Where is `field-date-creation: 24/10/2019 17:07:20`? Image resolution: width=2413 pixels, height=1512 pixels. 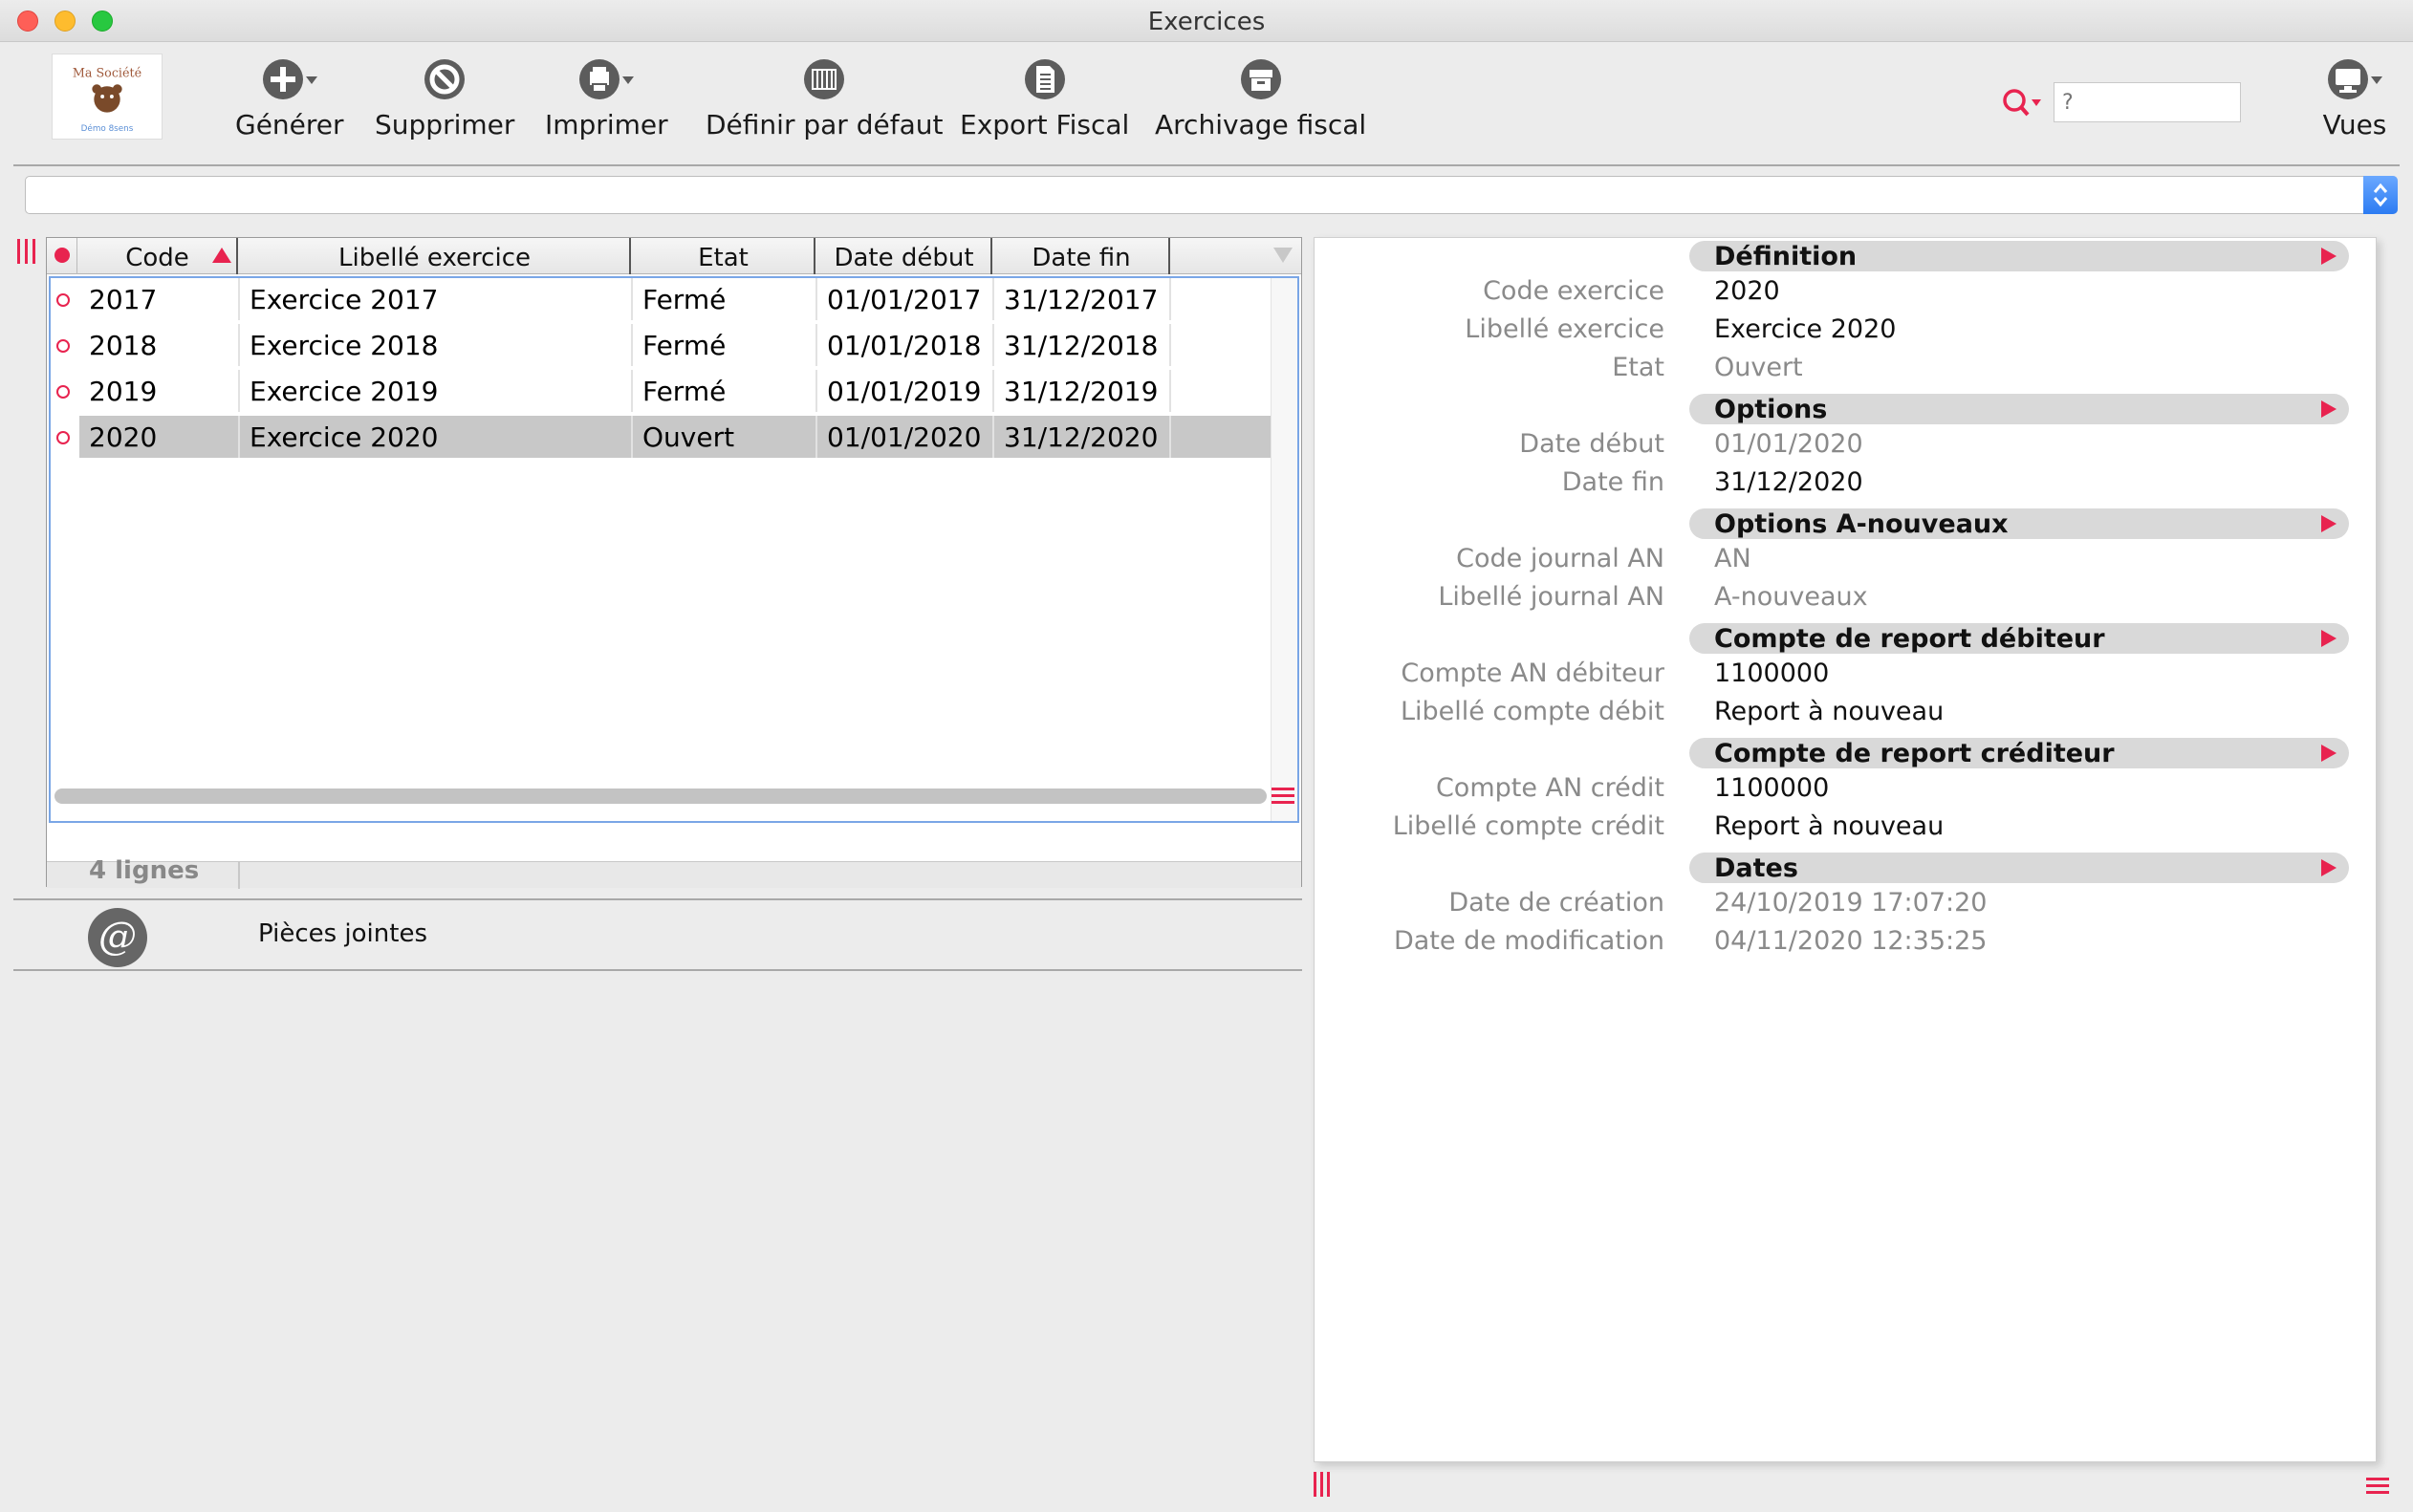
field-date-creation: 24/10/2019 17:07:20 is located at coordinates (1851, 903).